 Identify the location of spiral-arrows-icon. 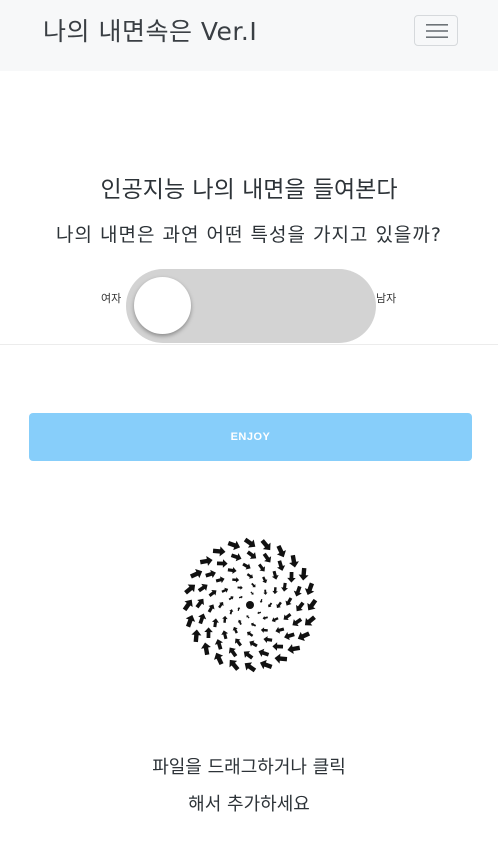
(250, 605).